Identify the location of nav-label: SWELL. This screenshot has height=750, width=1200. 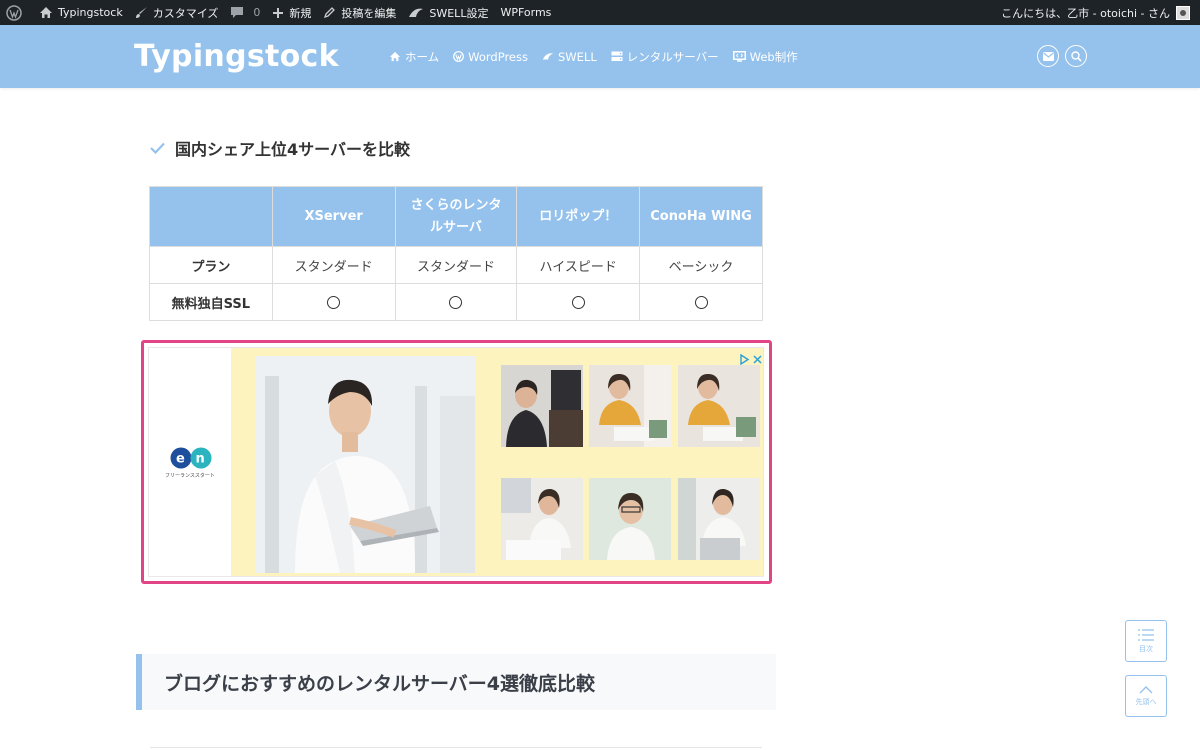
(577, 56).